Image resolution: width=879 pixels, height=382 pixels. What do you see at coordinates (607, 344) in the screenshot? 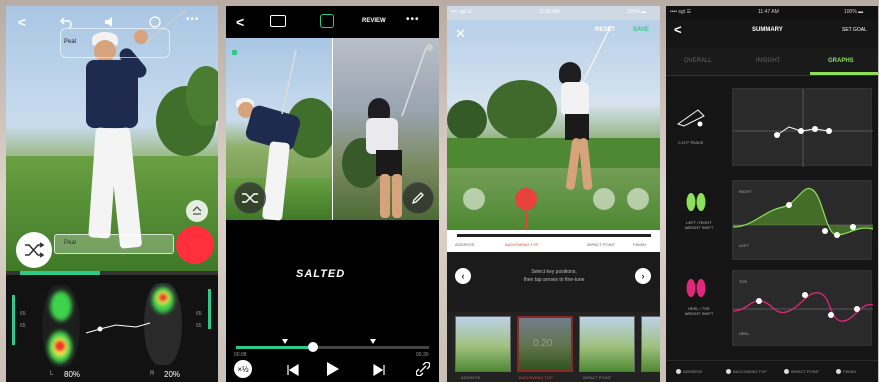
I see `thumbnail-impact` at bounding box center [607, 344].